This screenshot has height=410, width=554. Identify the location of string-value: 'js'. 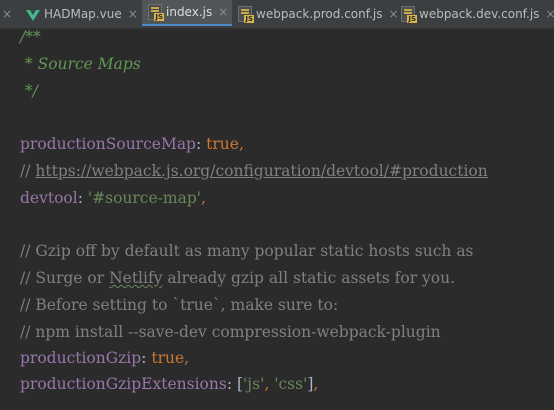
(254, 384).